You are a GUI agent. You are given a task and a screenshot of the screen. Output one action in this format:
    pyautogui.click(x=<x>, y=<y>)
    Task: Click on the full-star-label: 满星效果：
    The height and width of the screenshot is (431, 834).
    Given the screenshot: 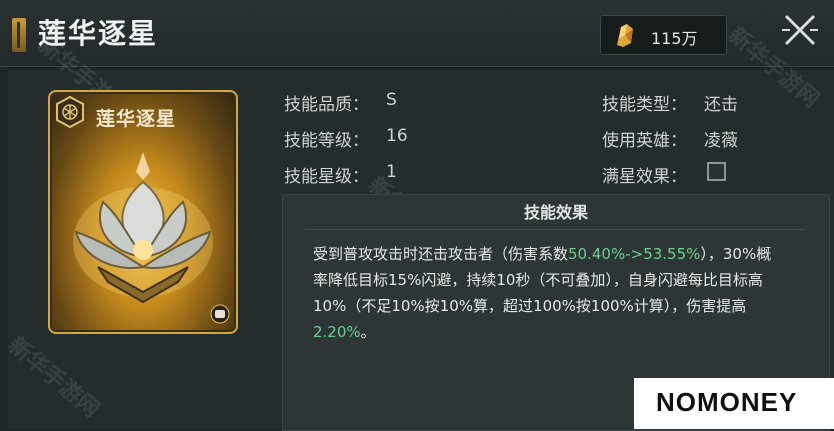 What is the action you would take?
    pyautogui.click(x=644, y=177)
    